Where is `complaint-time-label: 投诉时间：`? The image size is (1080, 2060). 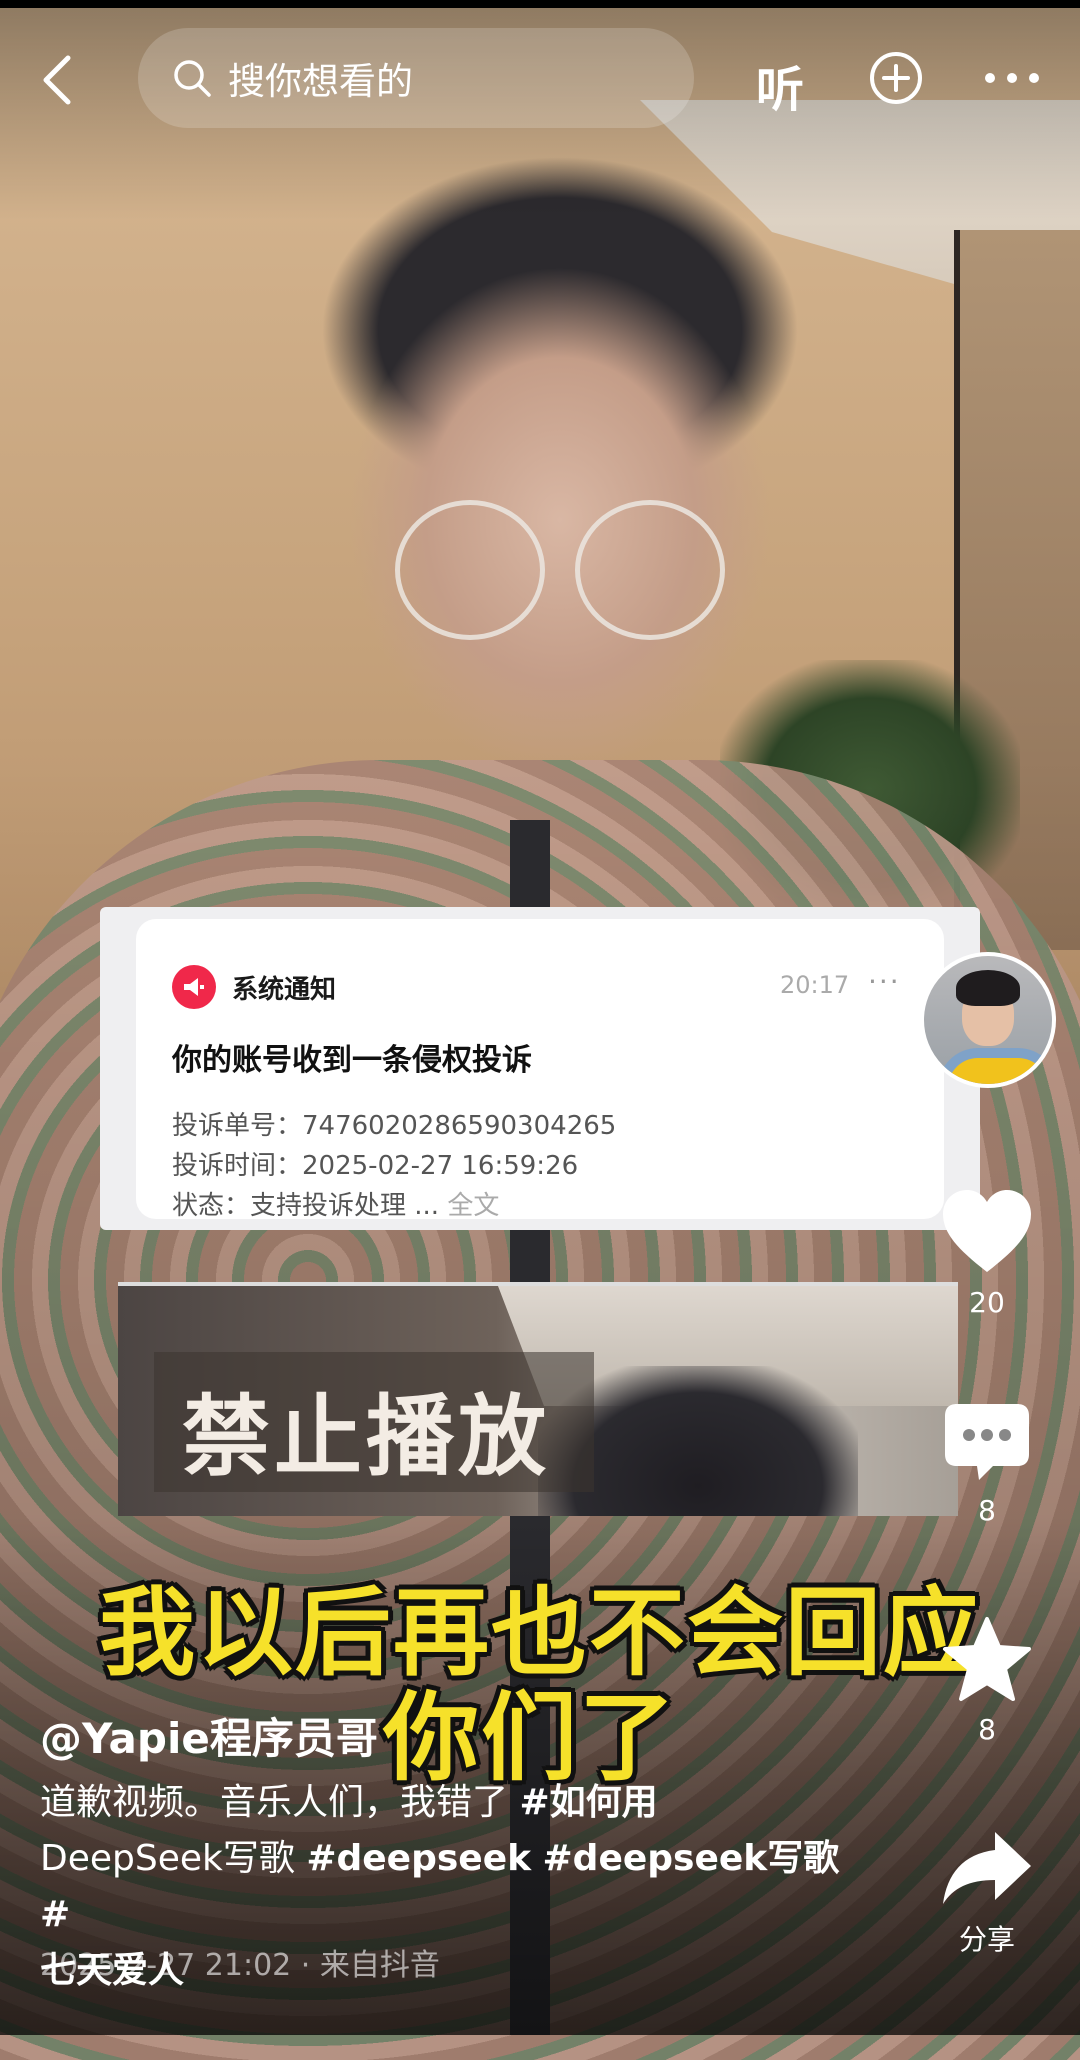
complaint-time-label: 投诉时间： is located at coordinates (237, 1166).